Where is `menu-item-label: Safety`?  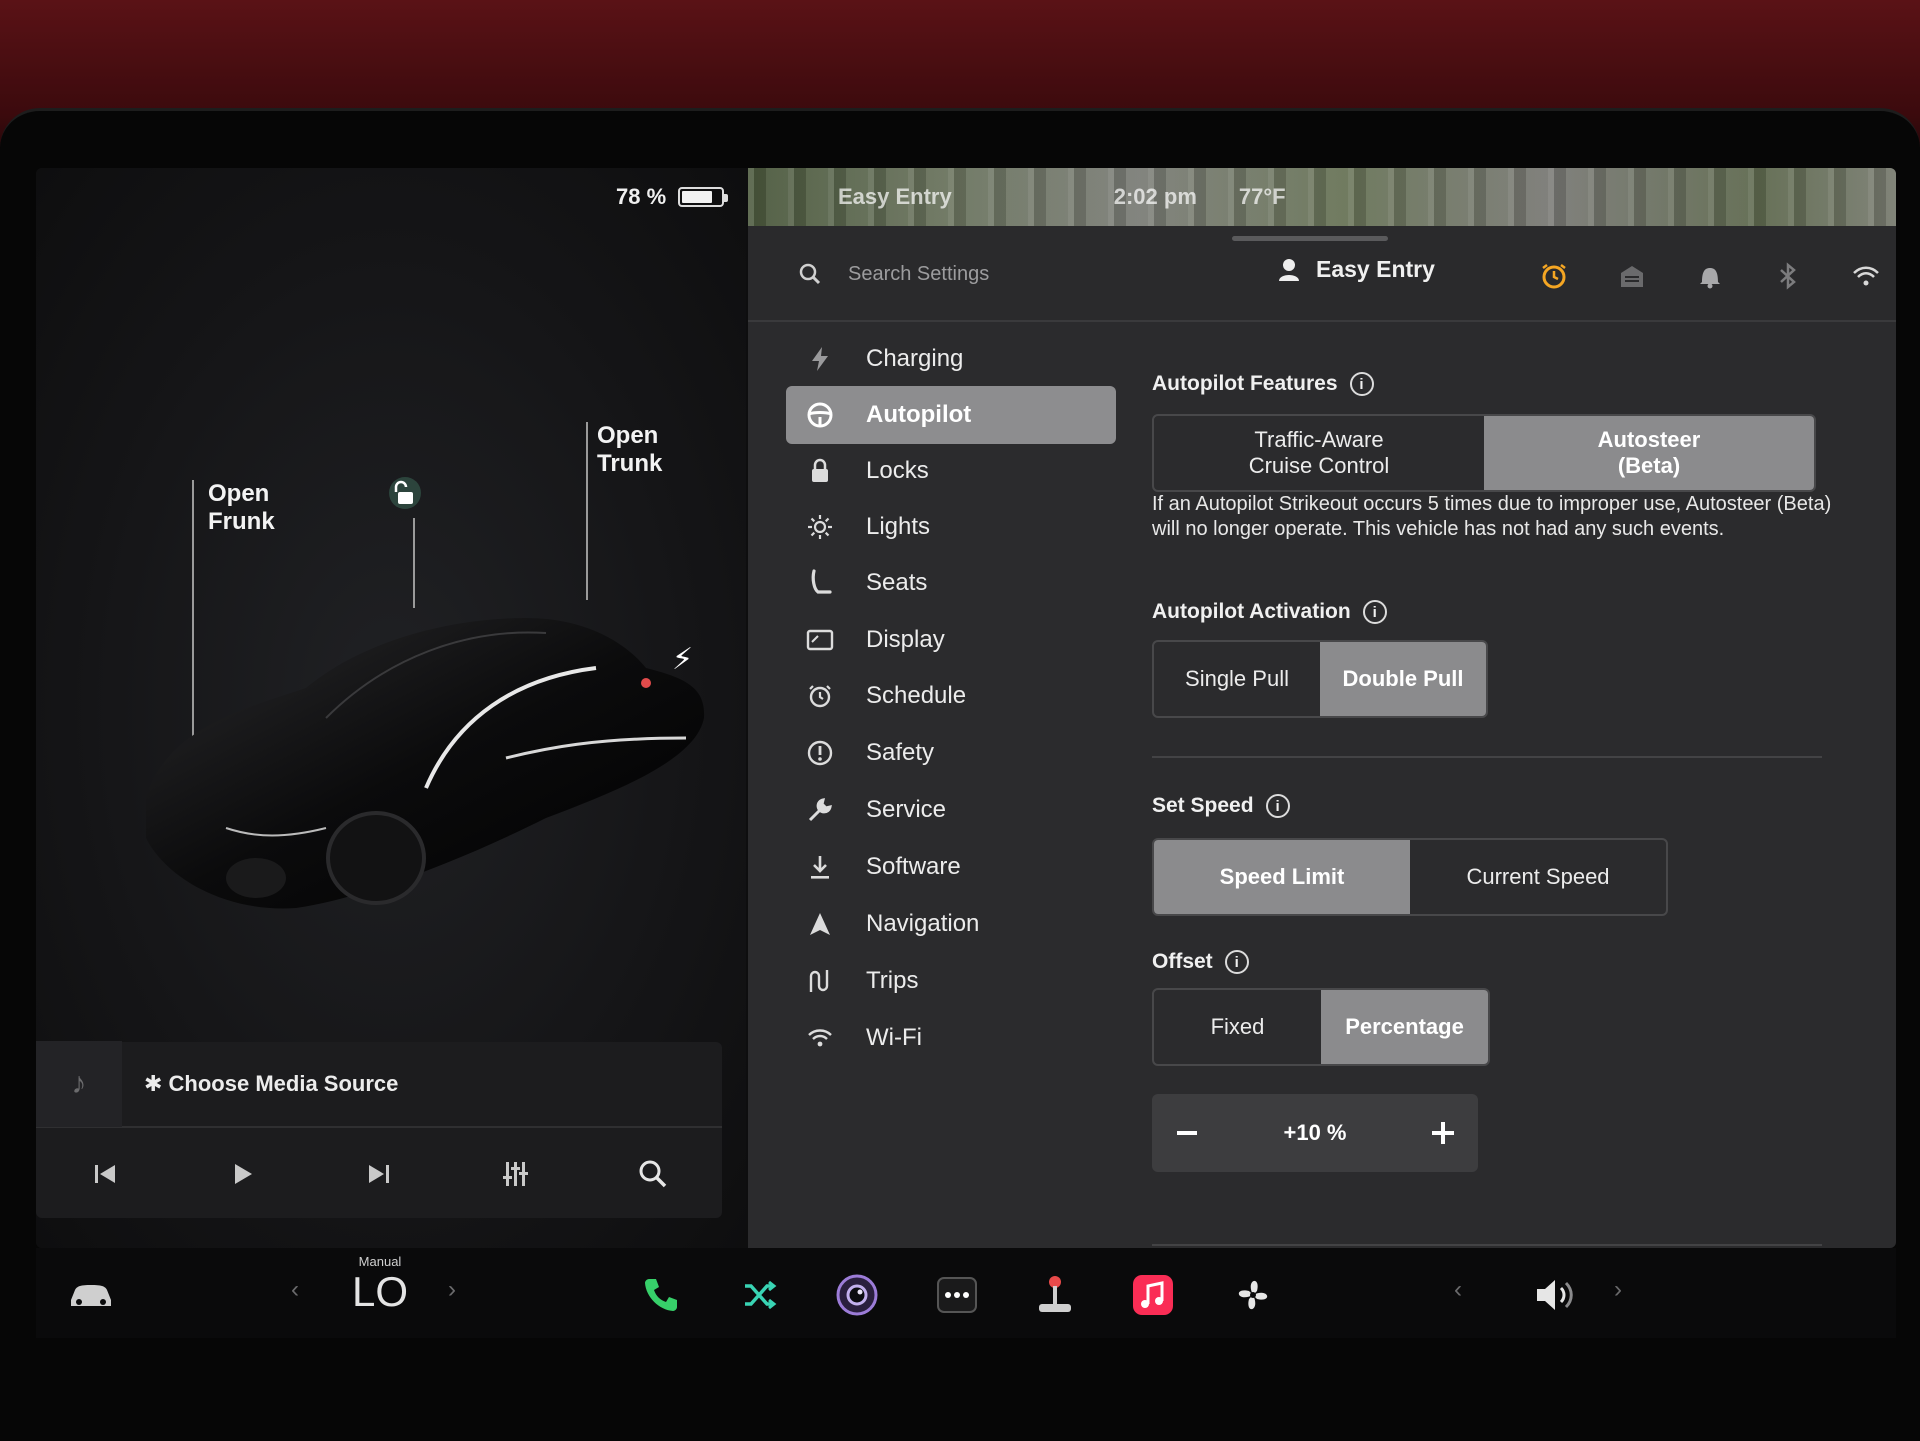
menu-item-label: Safety is located at coordinates (900, 752).